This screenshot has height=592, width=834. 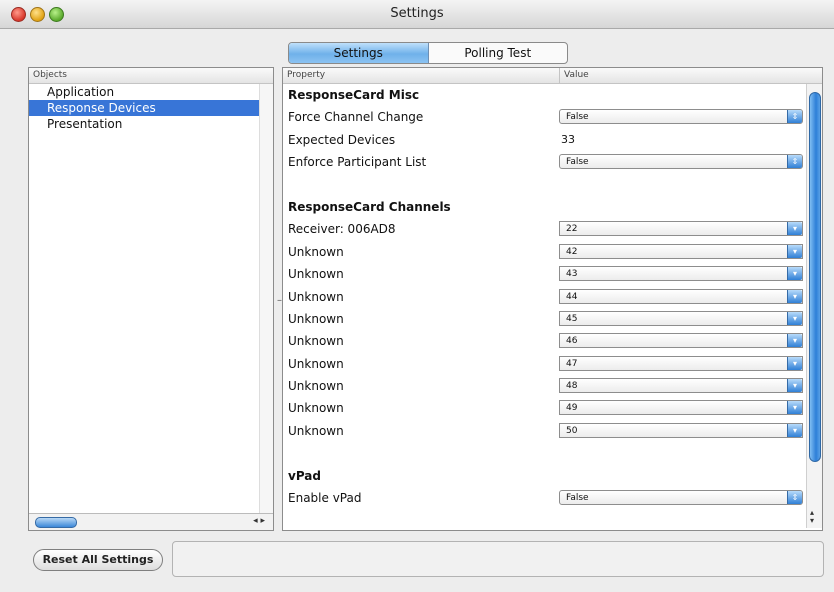 What do you see at coordinates (815, 277) in the screenshot?
I see `vertical-scroll-thumb` at bounding box center [815, 277].